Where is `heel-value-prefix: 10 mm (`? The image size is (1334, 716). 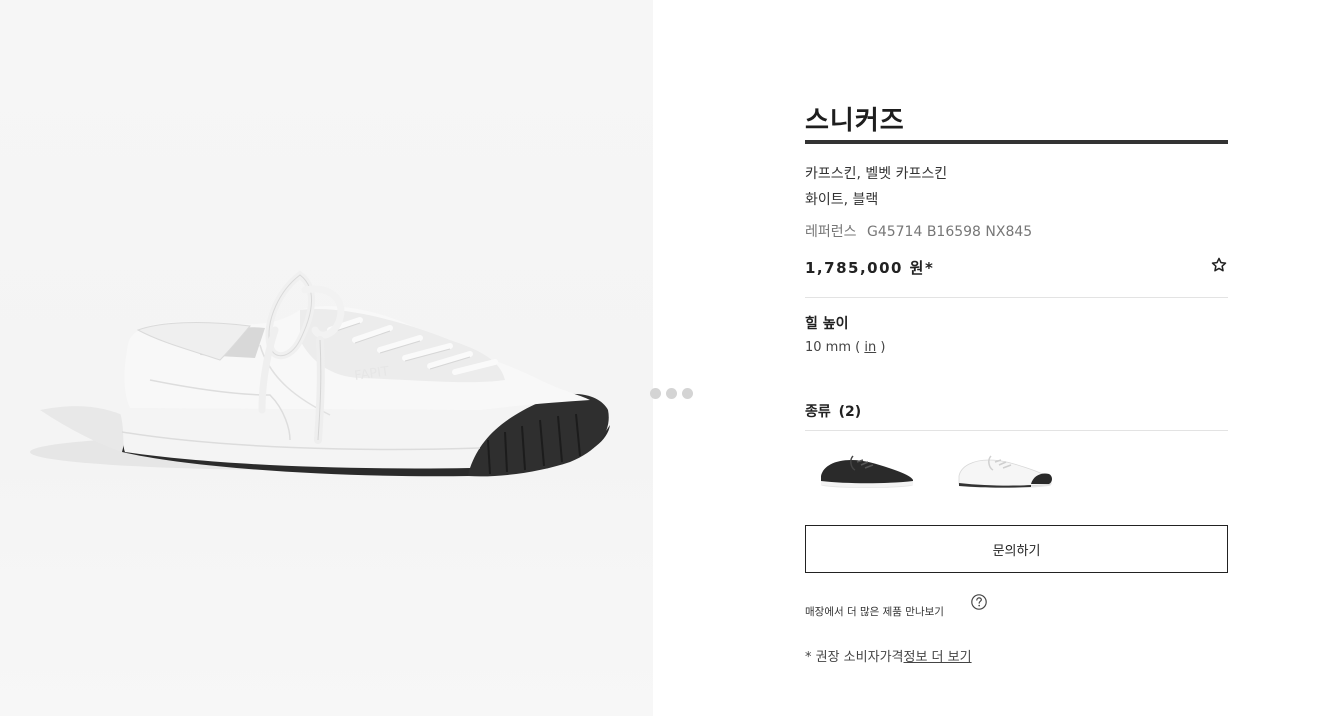
heel-value-prefix: 10 mm ( is located at coordinates (833, 347).